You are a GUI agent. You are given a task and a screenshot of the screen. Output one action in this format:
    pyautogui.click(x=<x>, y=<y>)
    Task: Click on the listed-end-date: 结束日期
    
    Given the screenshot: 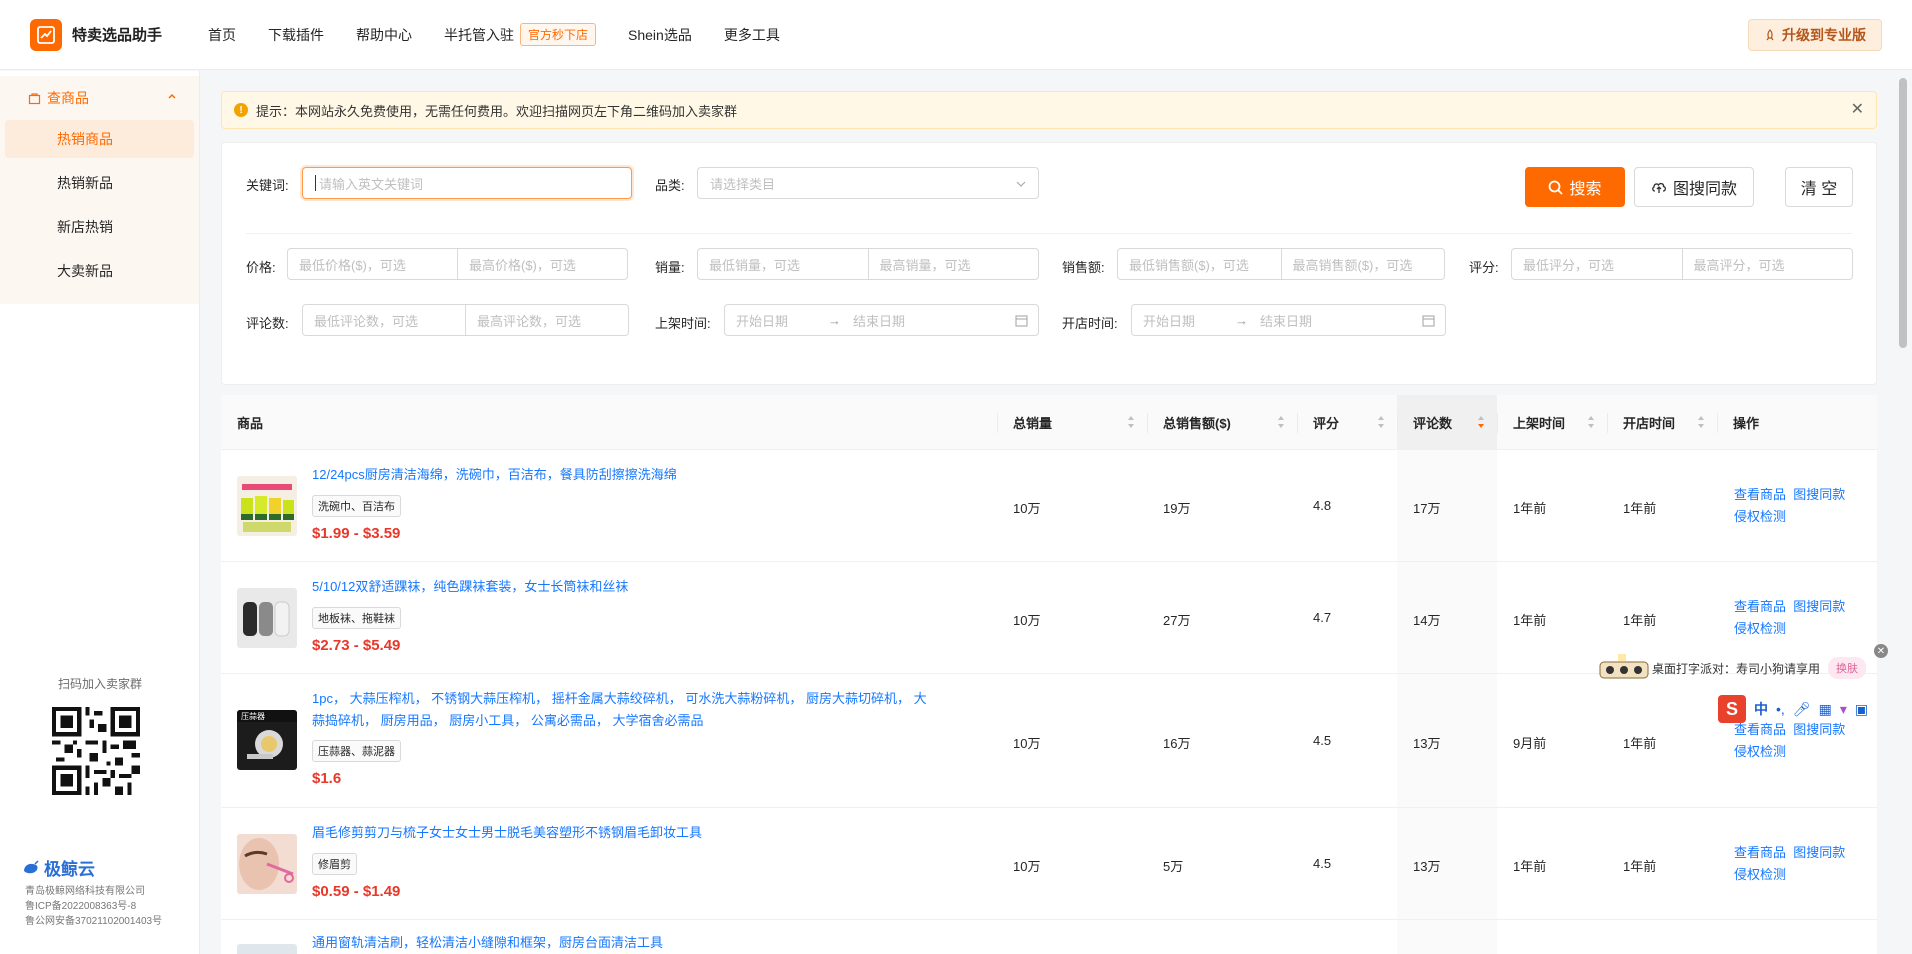 What is the action you would take?
    pyautogui.click(x=879, y=320)
    